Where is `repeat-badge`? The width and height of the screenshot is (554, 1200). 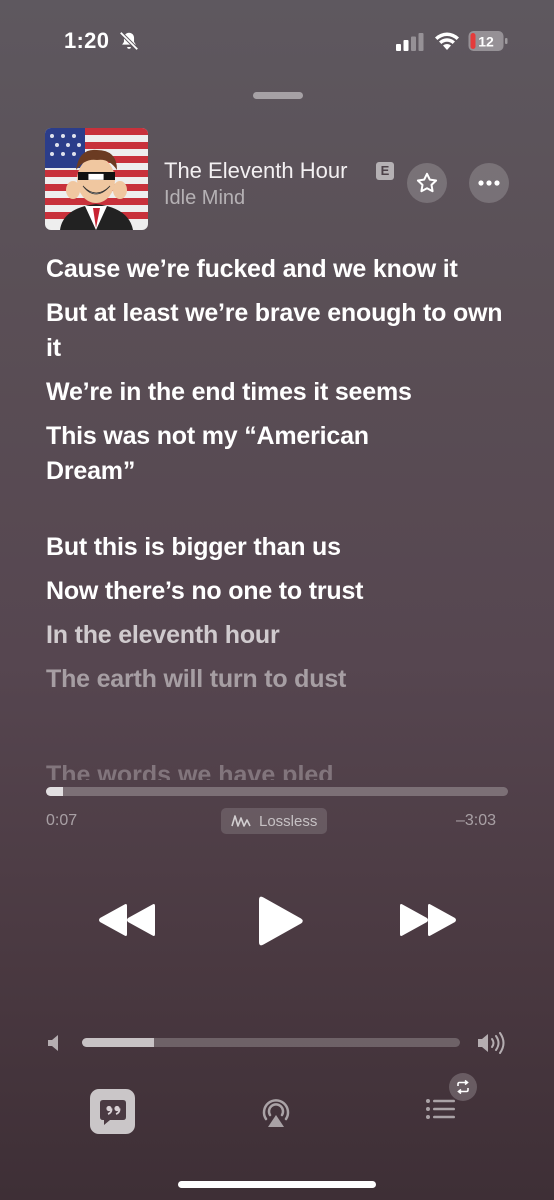
repeat-badge is located at coordinates (463, 1087).